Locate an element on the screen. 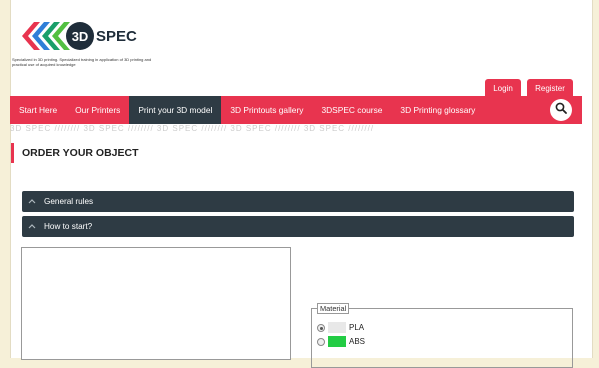 Image resolution: width=599 pixels, height=368 pixels. logo-3d-text: 3D is located at coordinates (80, 36).